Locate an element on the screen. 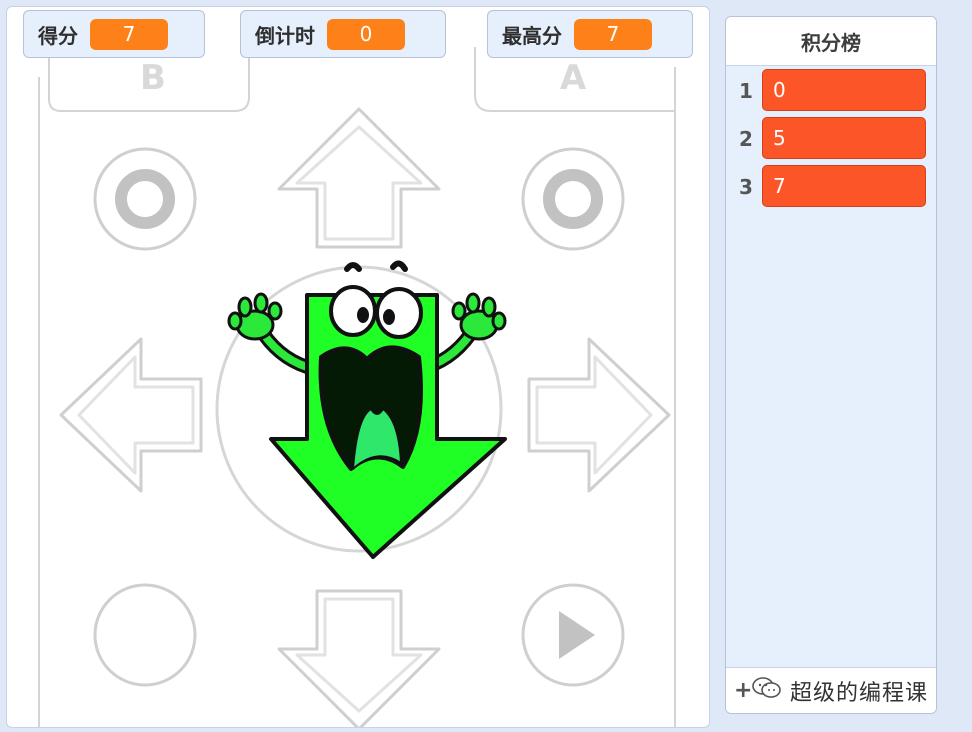 This screenshot has width=972, height=732. score-value: 7 is located at coordinates (129, 34).